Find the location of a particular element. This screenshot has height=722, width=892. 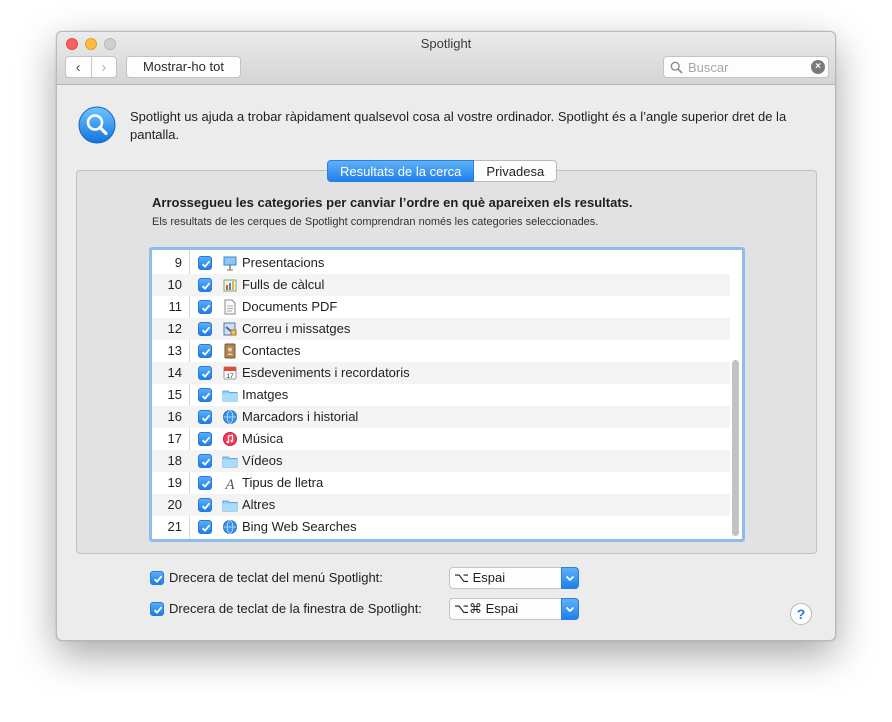

chevron-right-icon: › is located at coordinates (104, 67).